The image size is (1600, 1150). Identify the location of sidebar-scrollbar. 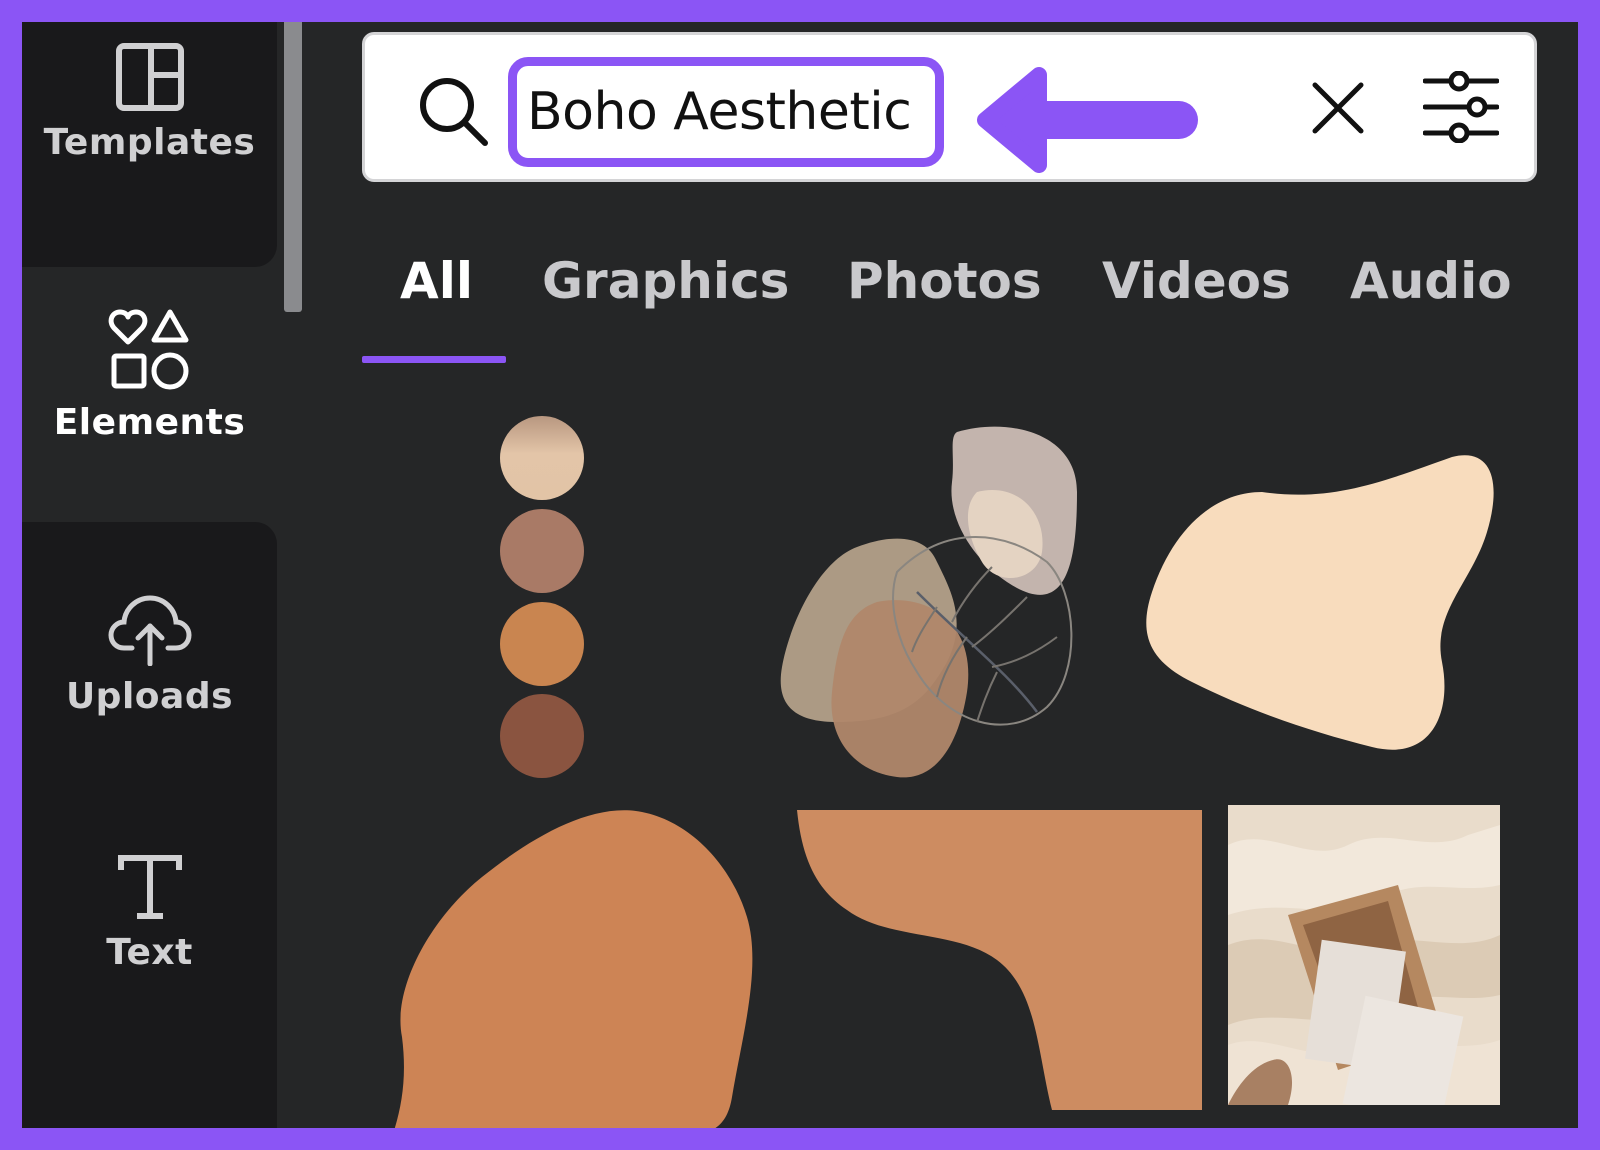
(293, 167).